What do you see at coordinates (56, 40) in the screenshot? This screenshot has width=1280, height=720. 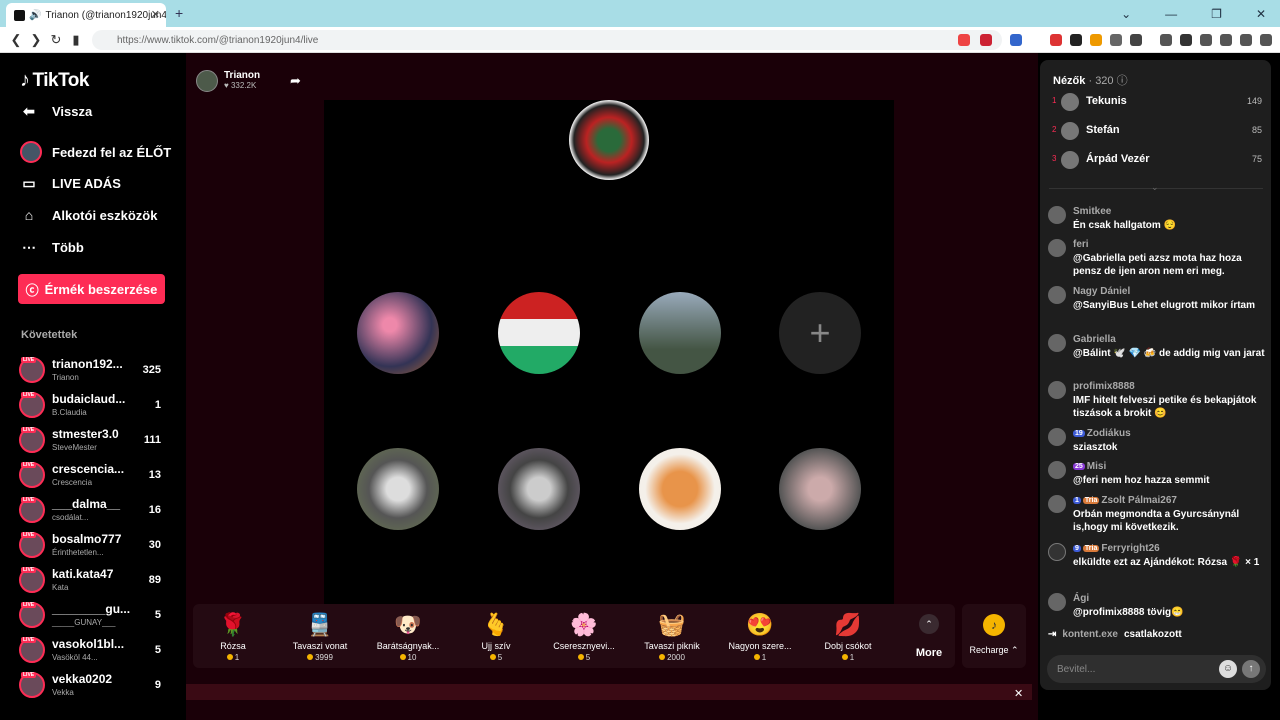 I see `reload-icon: ↻` at bounding box center [56, 40].